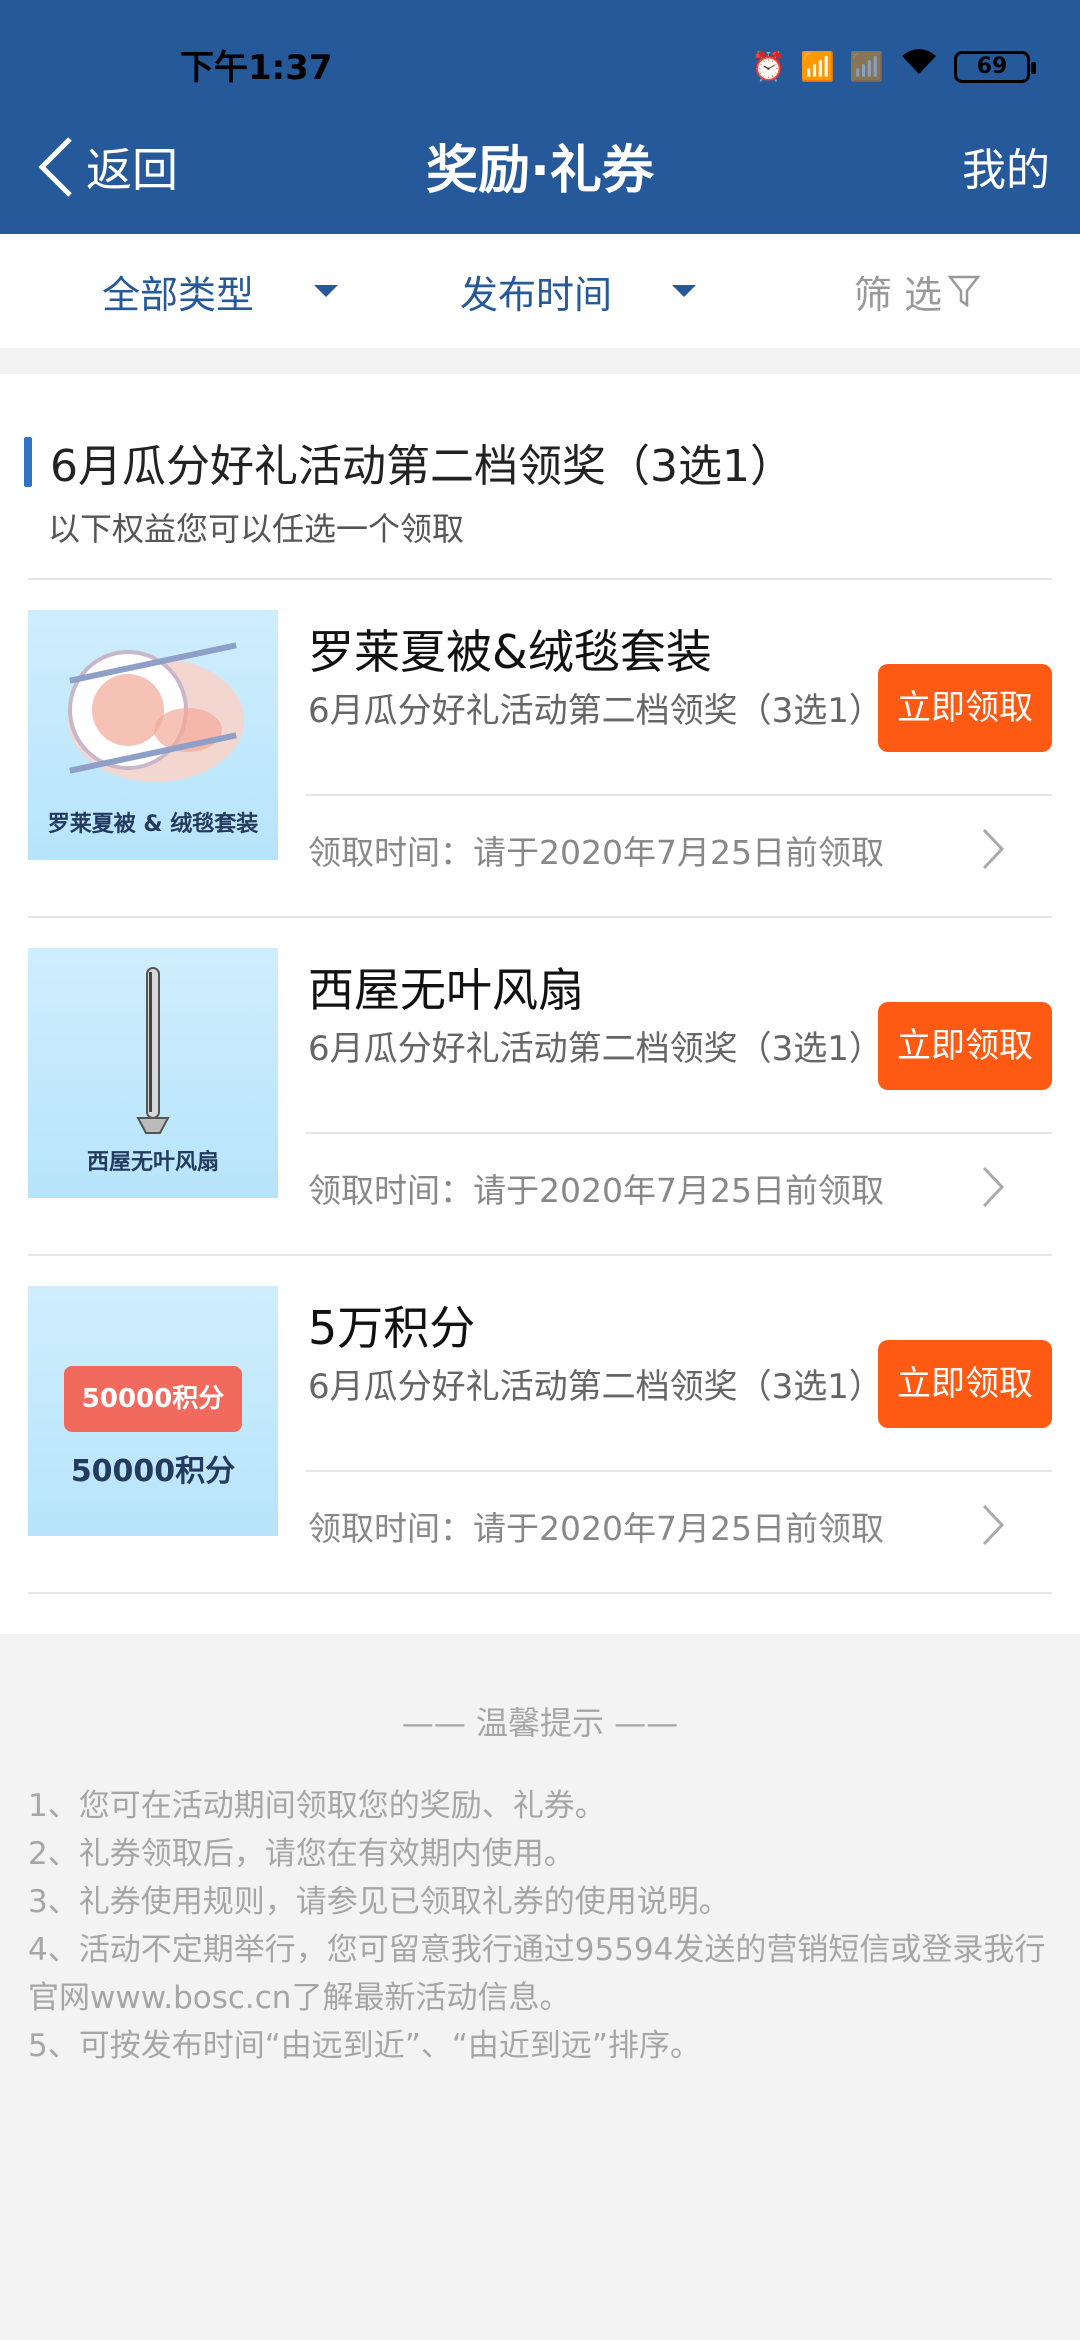  I want to click on tips-title: —— 温馨提示 ——, so click(540, 1723).